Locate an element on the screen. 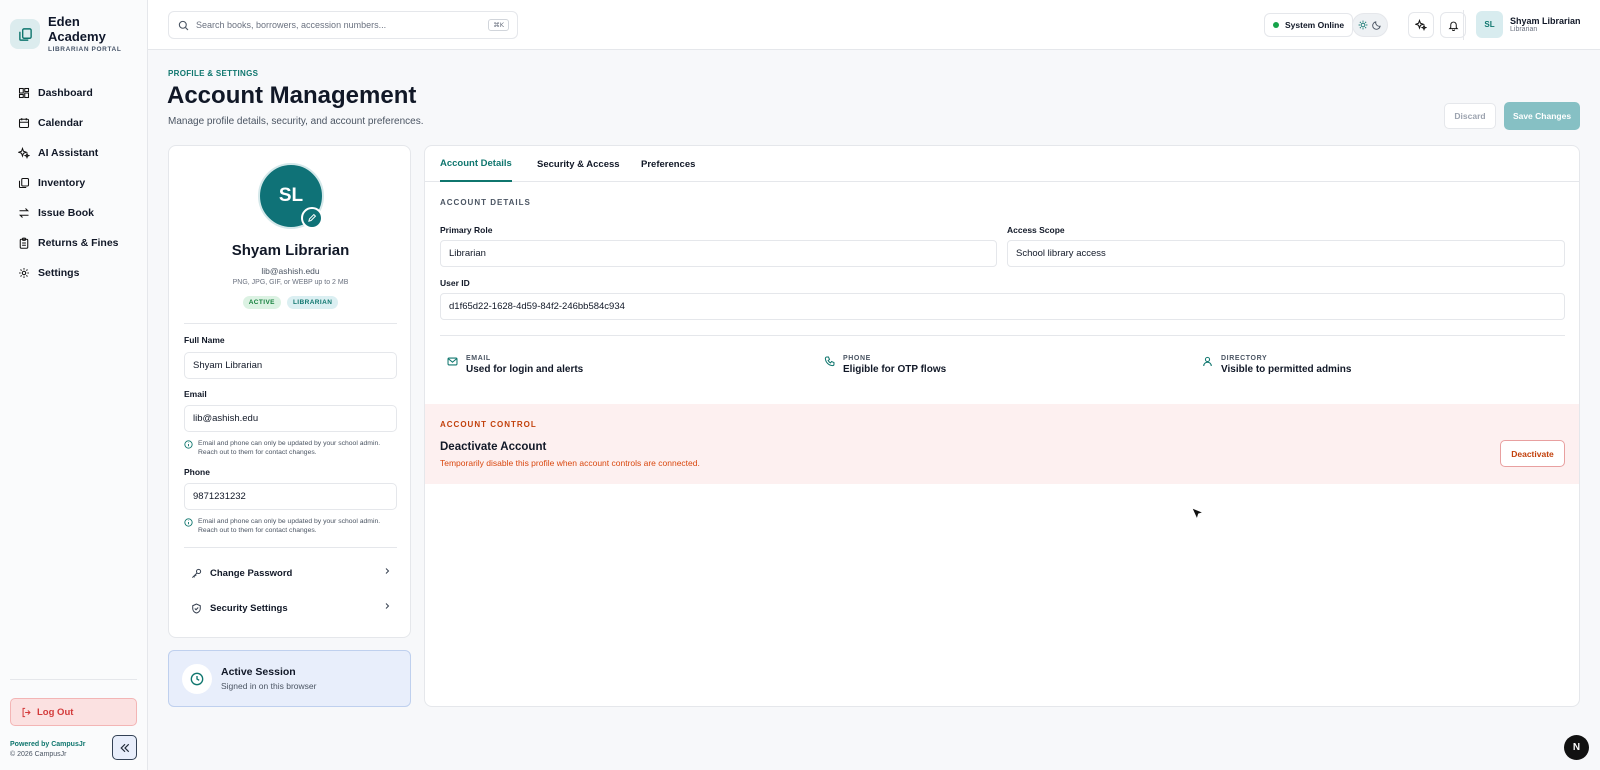 The height and width of the screenshot is (770, 1600). change-password-label: Change Password is located at coordinates (251, 573).